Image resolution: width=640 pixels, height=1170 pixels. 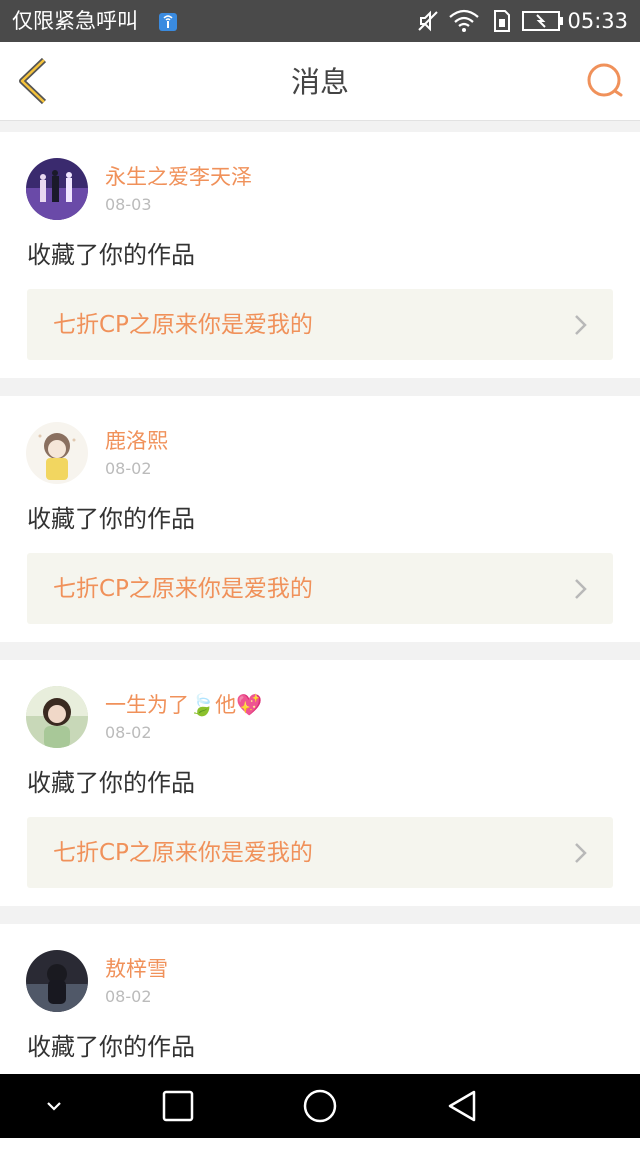 What do you see at coordinates (75, 21) in the screenshot?
I see `carrier-text: 仅限紧急呼叫` at bounding box center [75, 21].